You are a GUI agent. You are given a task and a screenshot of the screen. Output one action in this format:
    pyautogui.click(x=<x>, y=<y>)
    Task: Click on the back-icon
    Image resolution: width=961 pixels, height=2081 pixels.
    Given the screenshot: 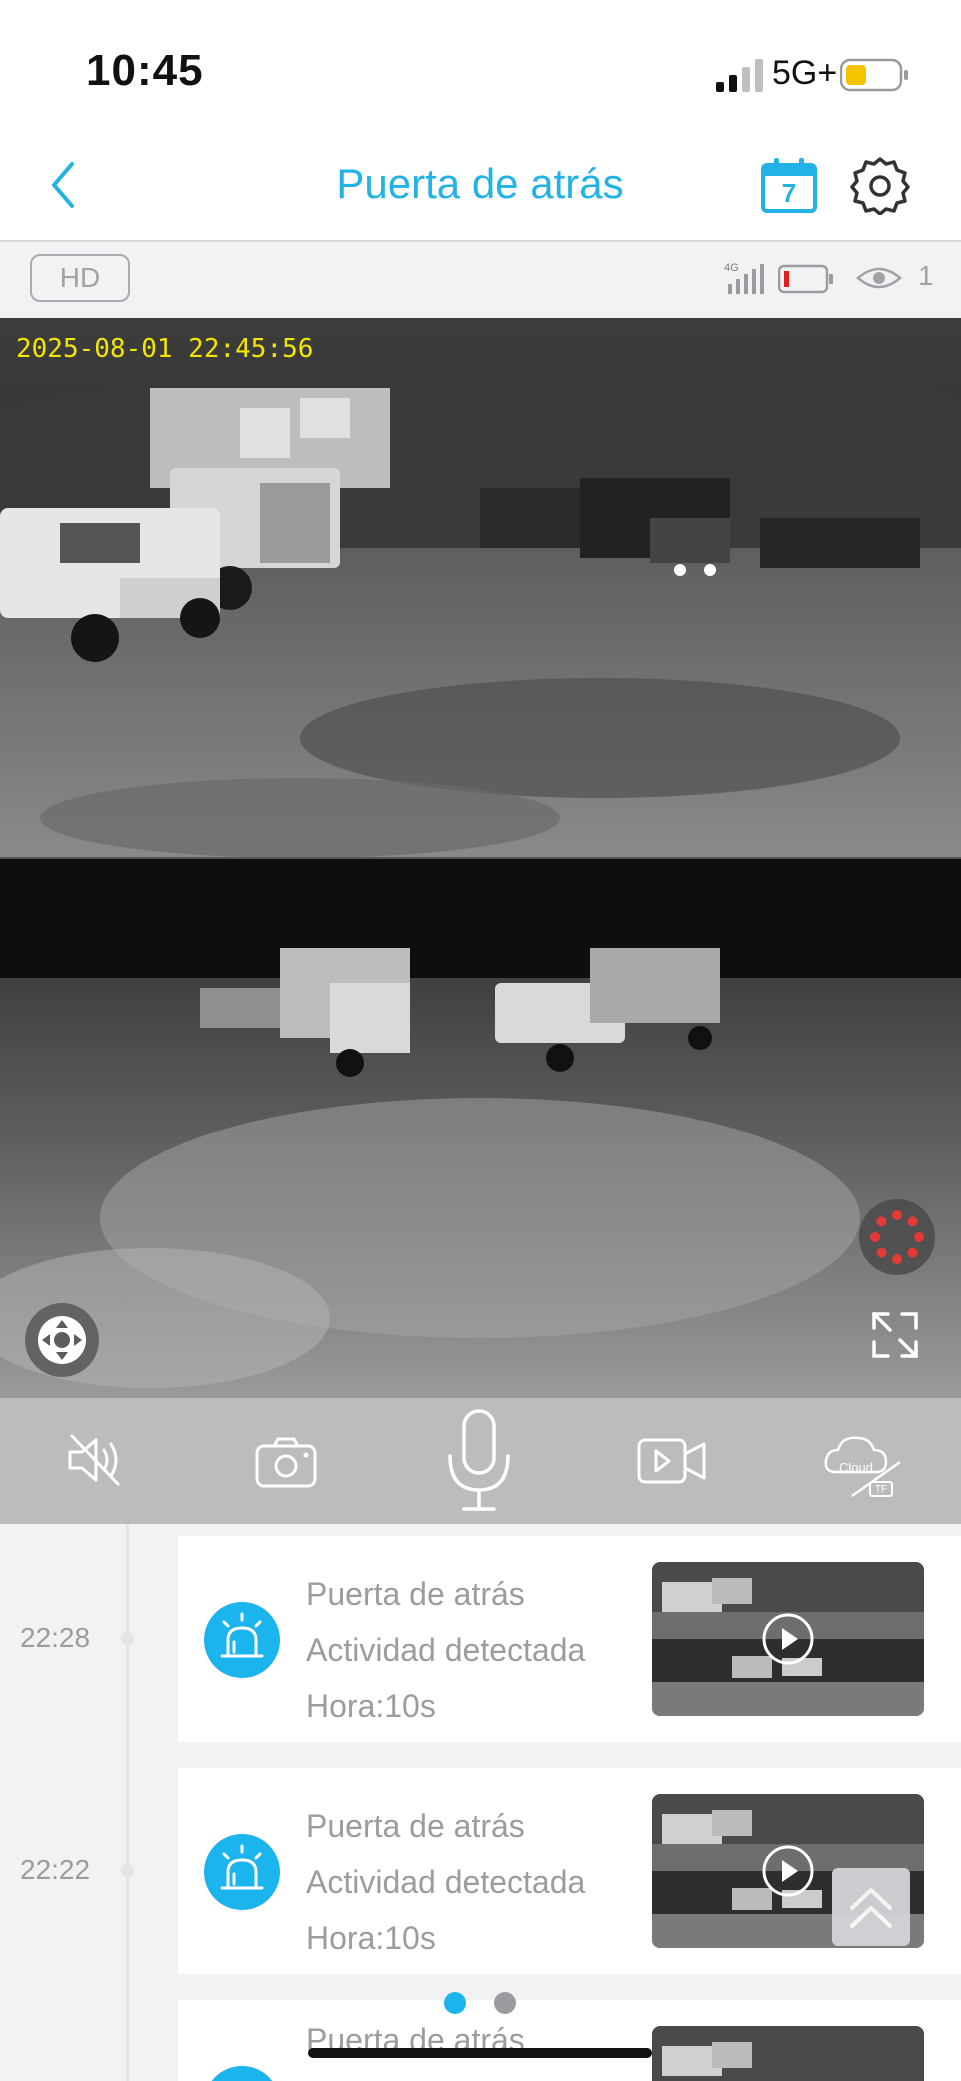 What is the action you would take?
    pyautogui.click(x=63, y=185)
    